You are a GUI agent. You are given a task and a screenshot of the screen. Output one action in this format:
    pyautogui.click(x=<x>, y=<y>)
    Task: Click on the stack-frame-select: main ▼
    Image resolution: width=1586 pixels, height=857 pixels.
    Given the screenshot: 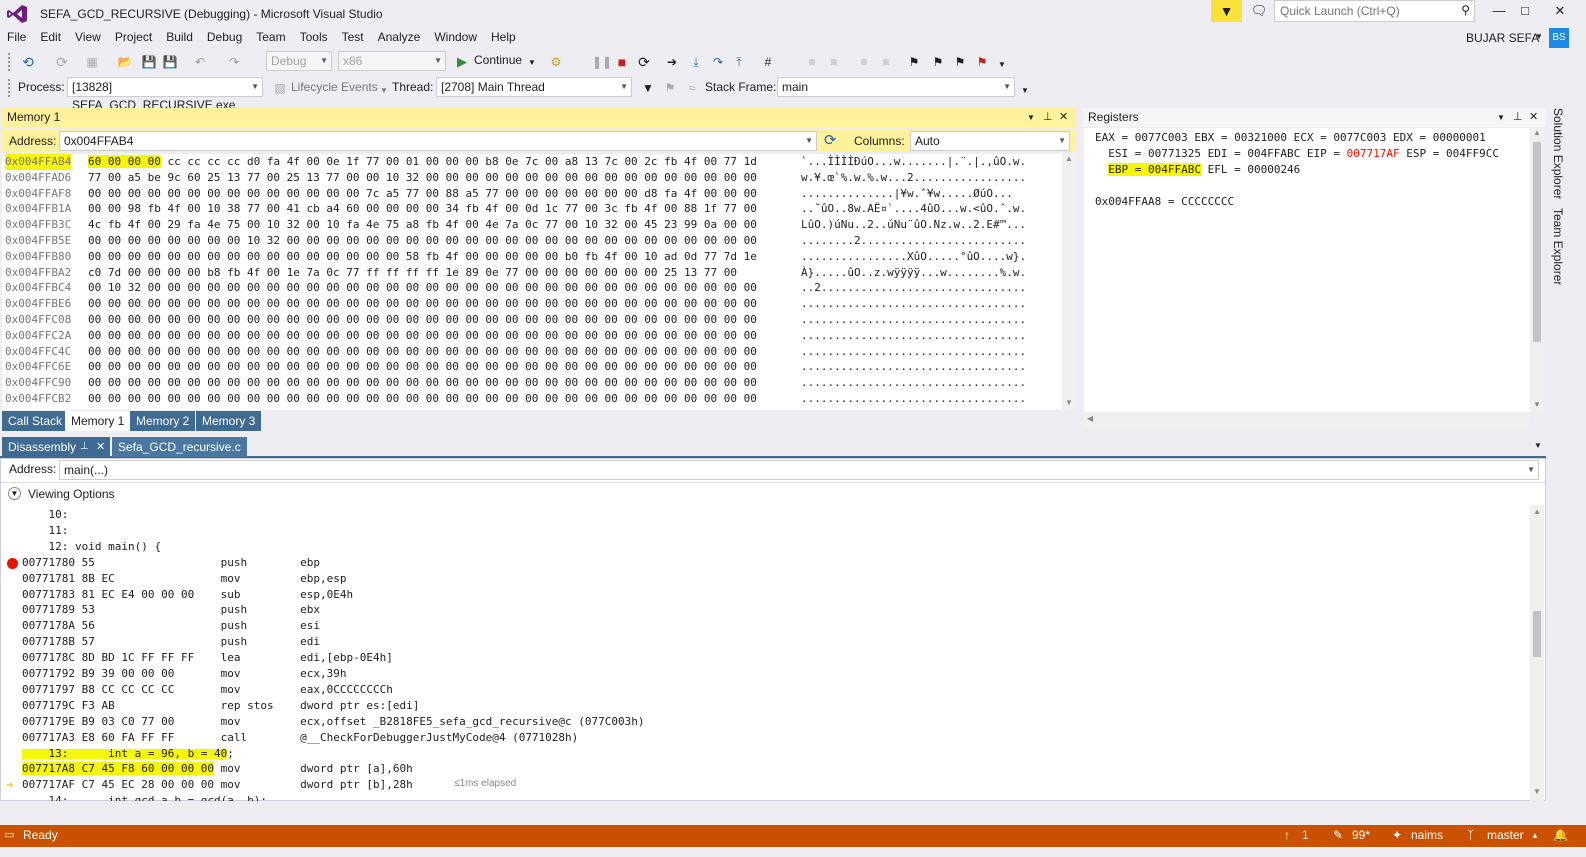 What is the action you would take?
    pyautogui.click(x=896, y=87)
    